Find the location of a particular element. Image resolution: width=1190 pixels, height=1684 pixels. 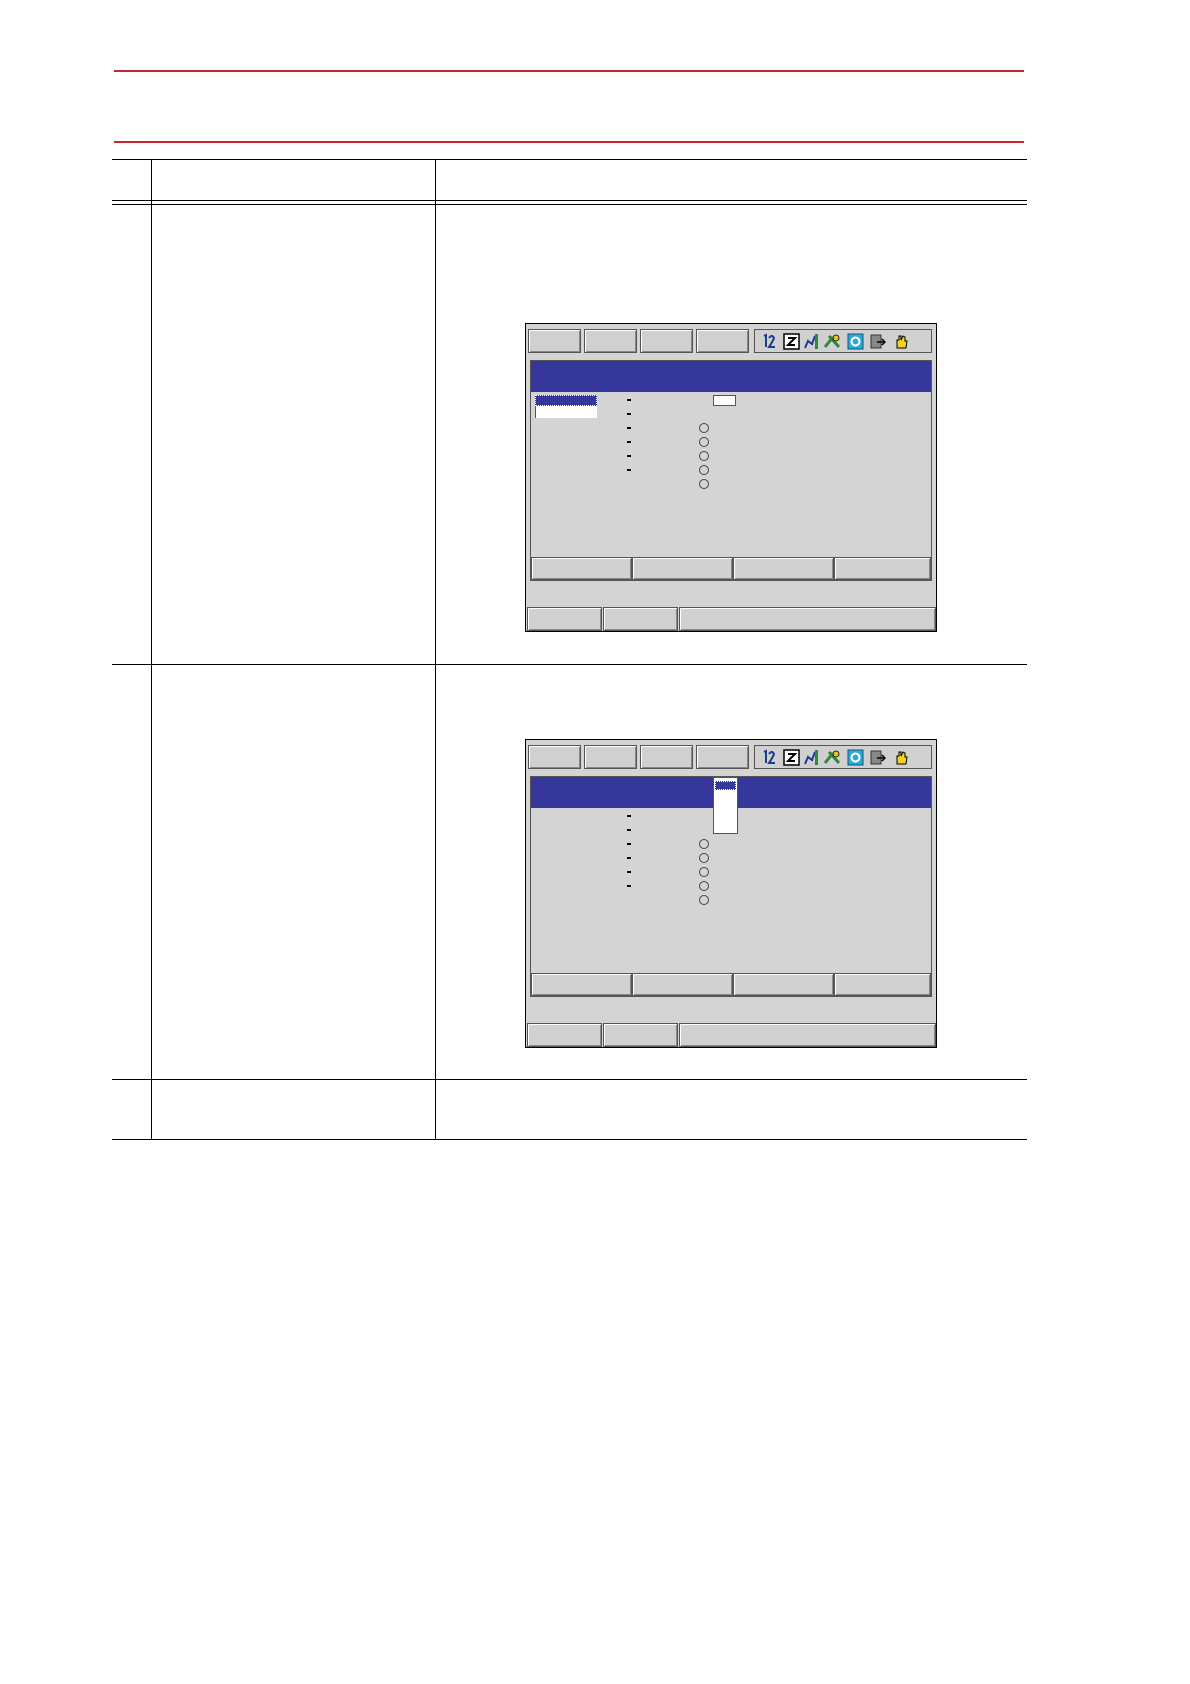

table-bottom-rule is located at coordinates (569, 1139).